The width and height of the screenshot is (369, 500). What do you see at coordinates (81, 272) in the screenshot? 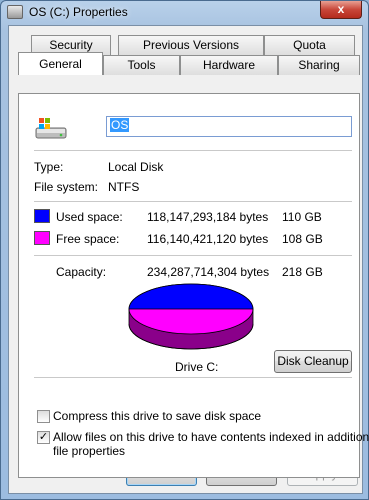
I see `capacity-label: Capacity:` at bounding box center [81, 272].